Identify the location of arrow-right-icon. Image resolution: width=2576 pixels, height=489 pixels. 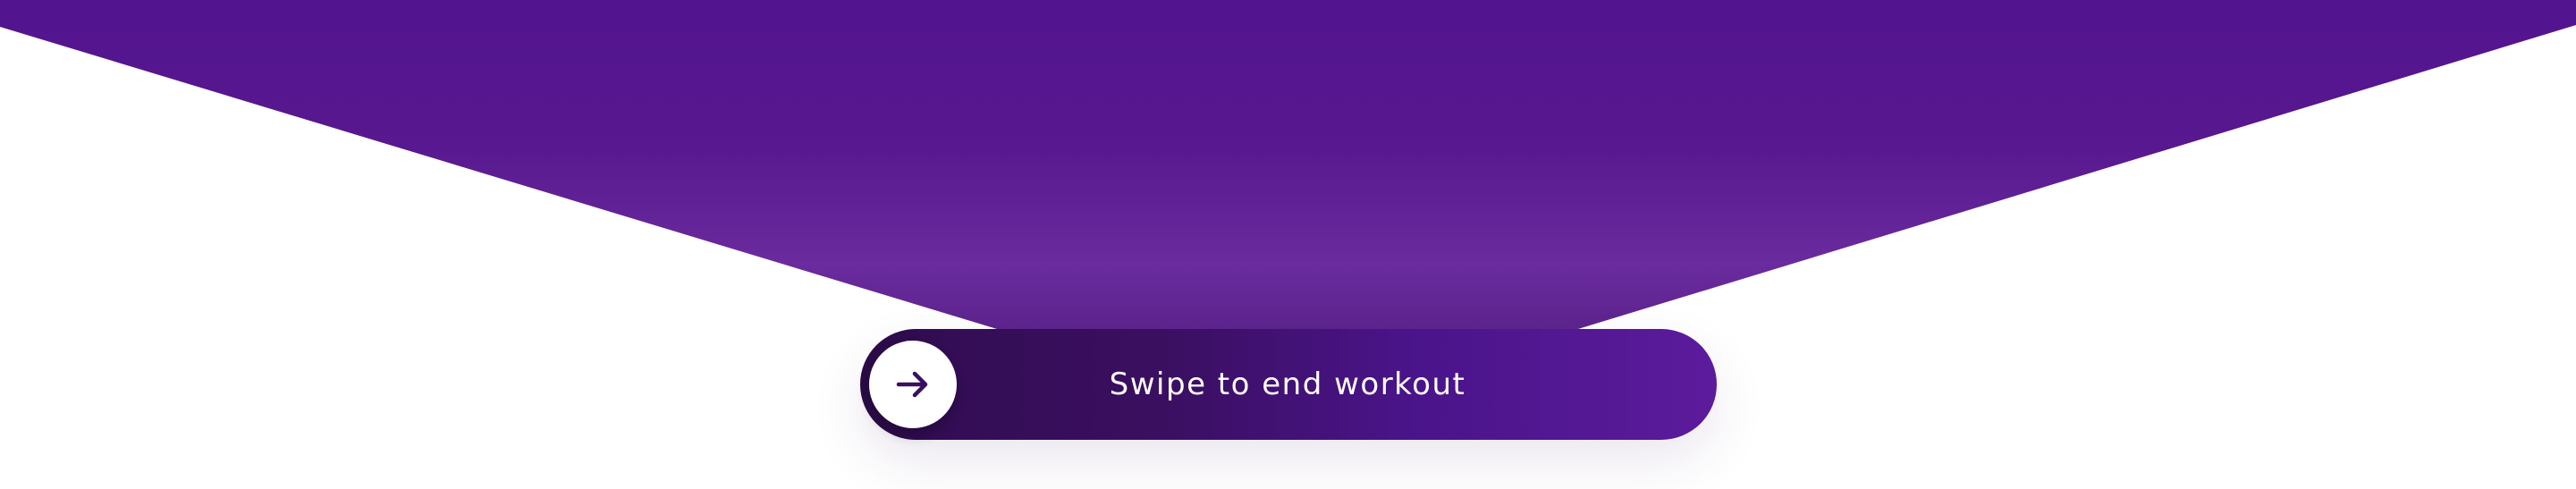
(912, 384).